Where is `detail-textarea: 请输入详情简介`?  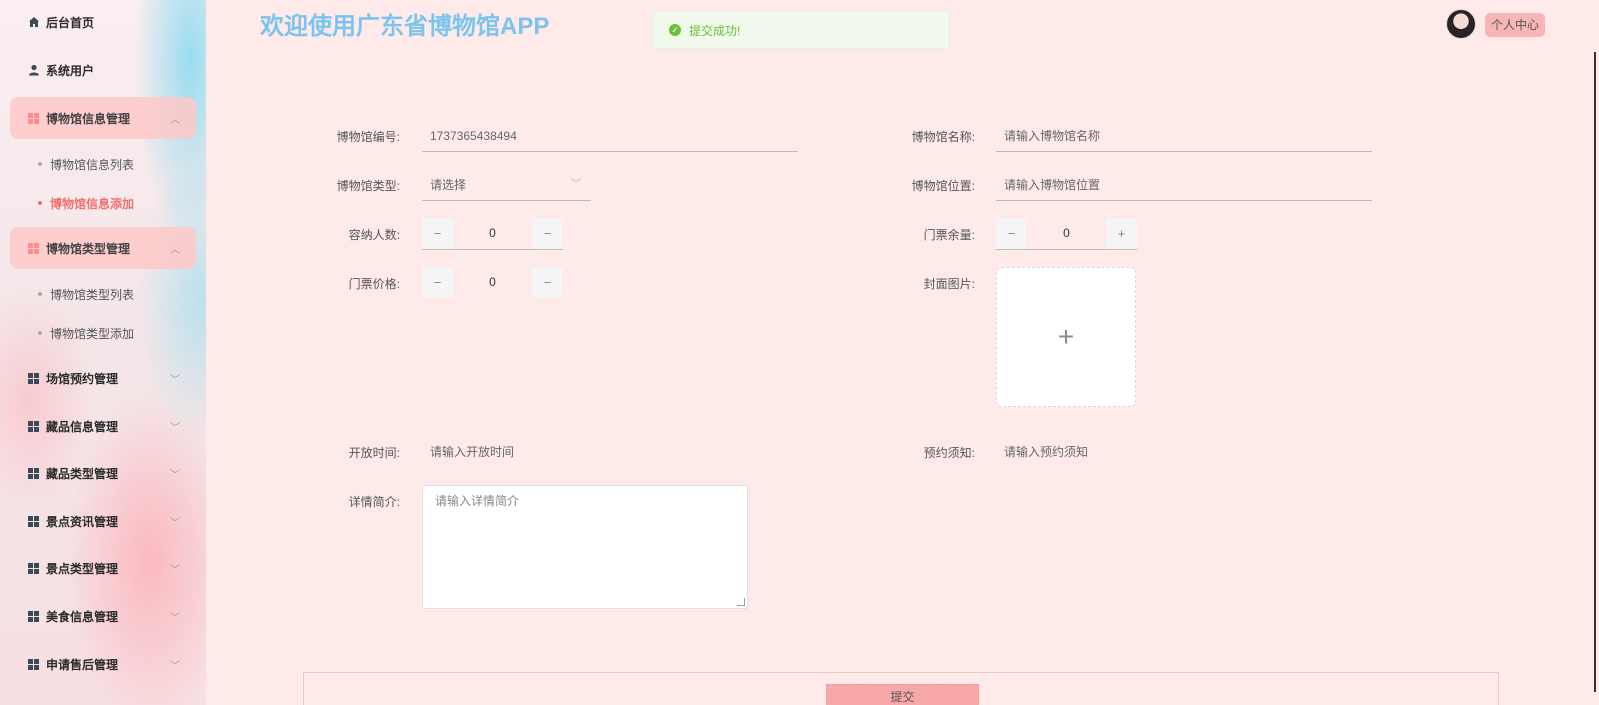 detail-textarea: 请输入详情简介 is located at coordinates (585, 547).